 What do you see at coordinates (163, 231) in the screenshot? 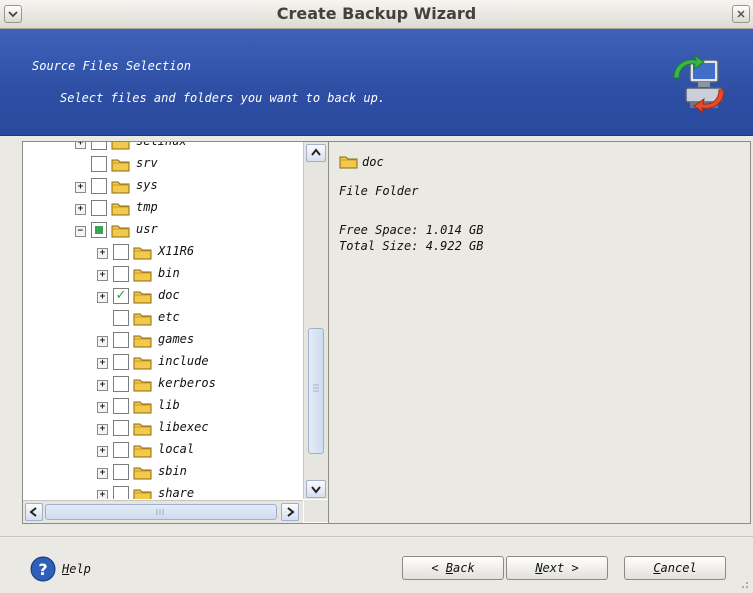
I see `tree-item-usr: − usr` at bounding box center [163, 231].